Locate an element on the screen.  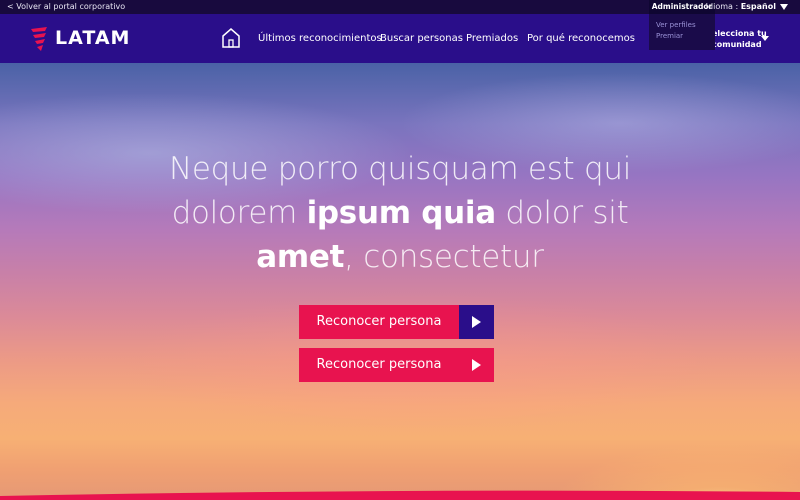
latam-logo: LATAM is located at coordinates (79, 39).